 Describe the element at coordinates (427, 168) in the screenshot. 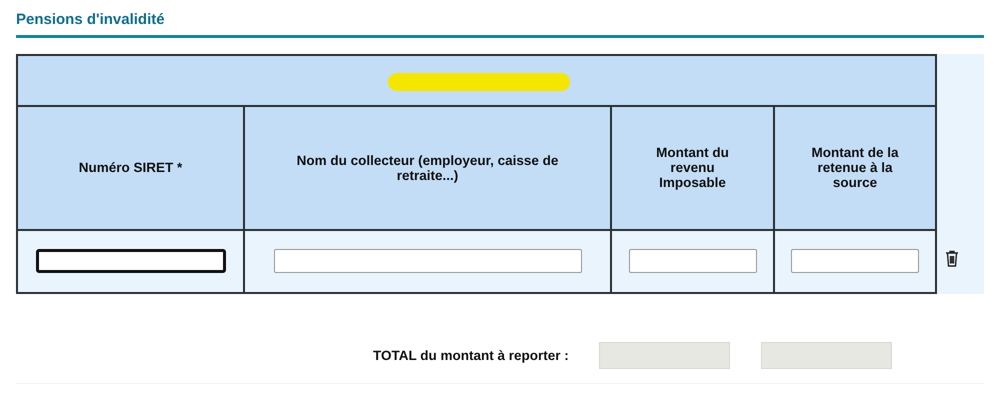

I see `column-header: Nom du collecteur (employeur, caisse de retraite...)` at that location.